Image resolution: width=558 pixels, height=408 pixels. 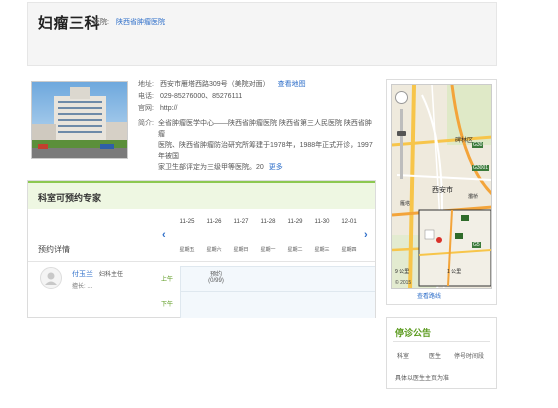 What do you see at coordinates (469, 357) in the screenshot?
I see `notice-header: 停号时间段` at bounding box center [469, 357].